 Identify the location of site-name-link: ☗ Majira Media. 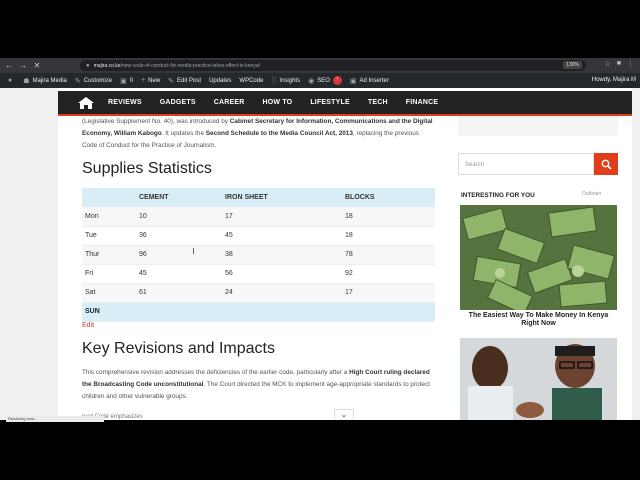
(45, 81).